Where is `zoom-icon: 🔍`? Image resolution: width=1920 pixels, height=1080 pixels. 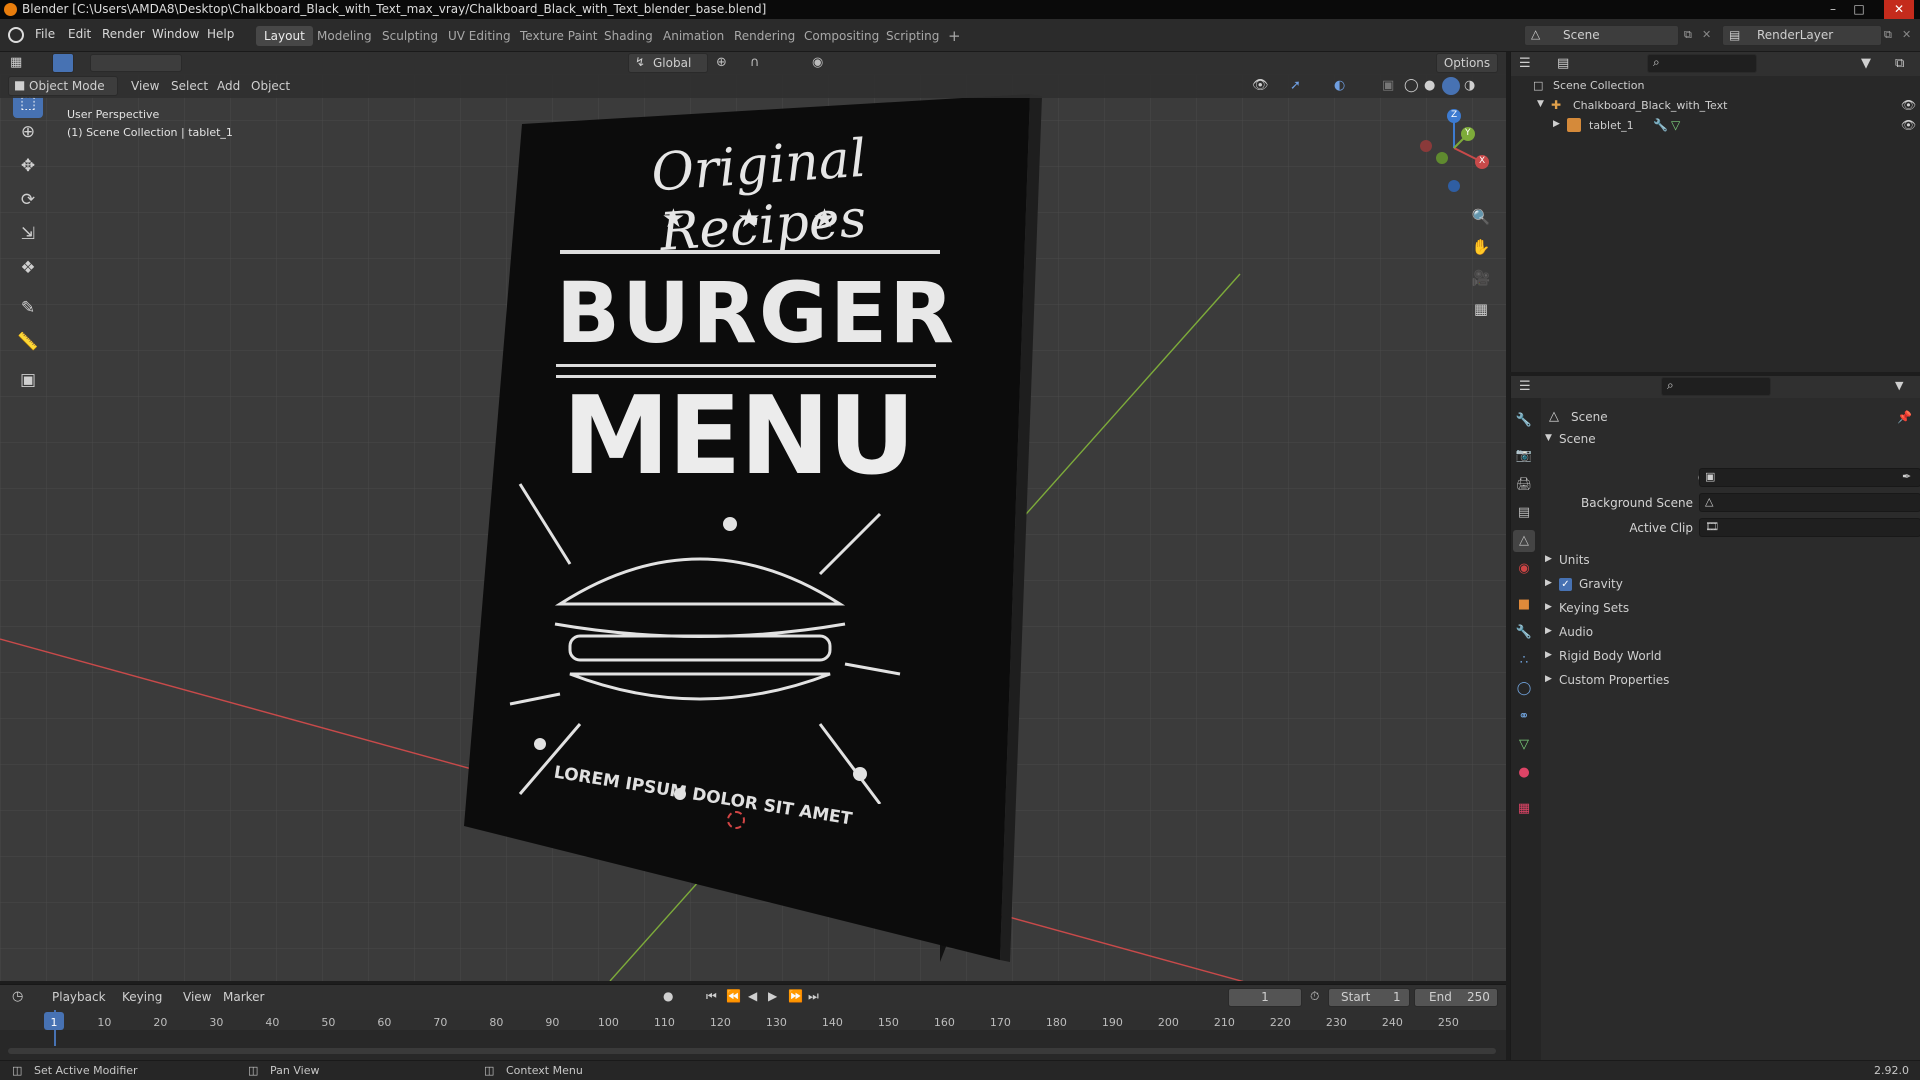 zoom-icon: 🔍 is located at coordinates (1481, 217).